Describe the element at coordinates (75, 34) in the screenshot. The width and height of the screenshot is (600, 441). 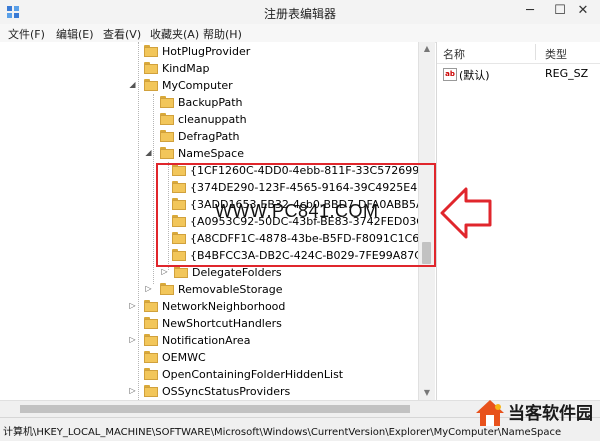
I see `menu-edit: 编辑(E)` at that location.